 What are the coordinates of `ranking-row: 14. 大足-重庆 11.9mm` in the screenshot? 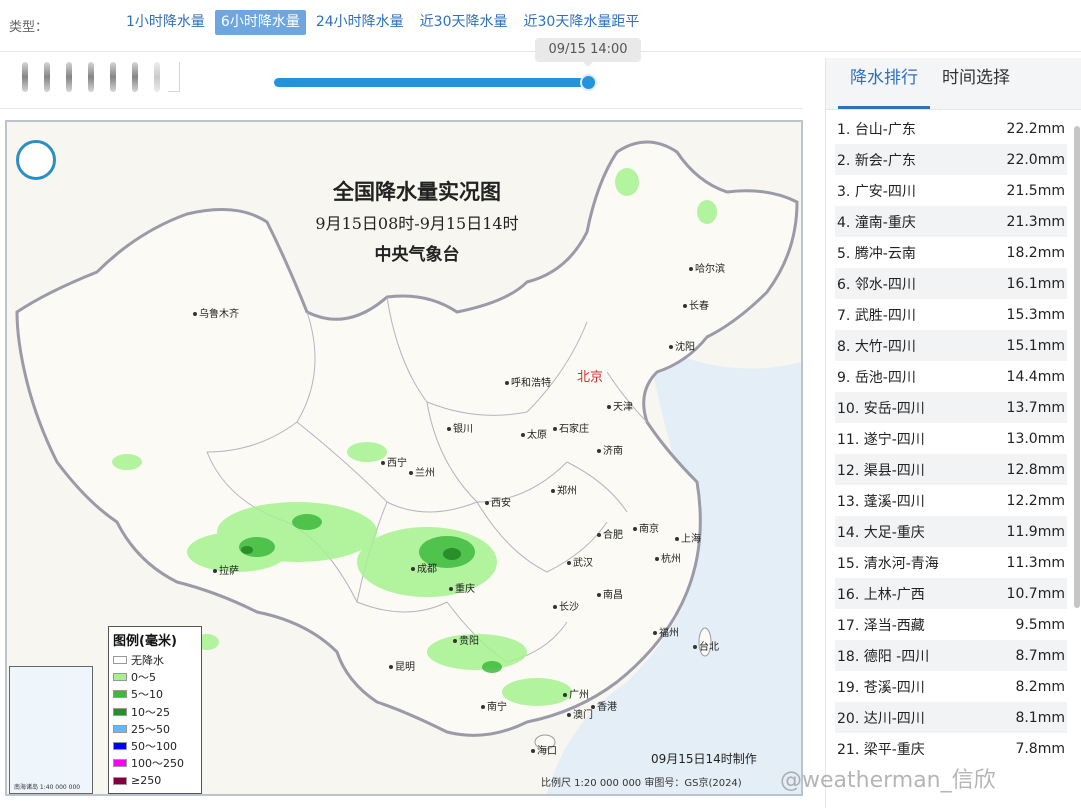 It's located at (951, 531).